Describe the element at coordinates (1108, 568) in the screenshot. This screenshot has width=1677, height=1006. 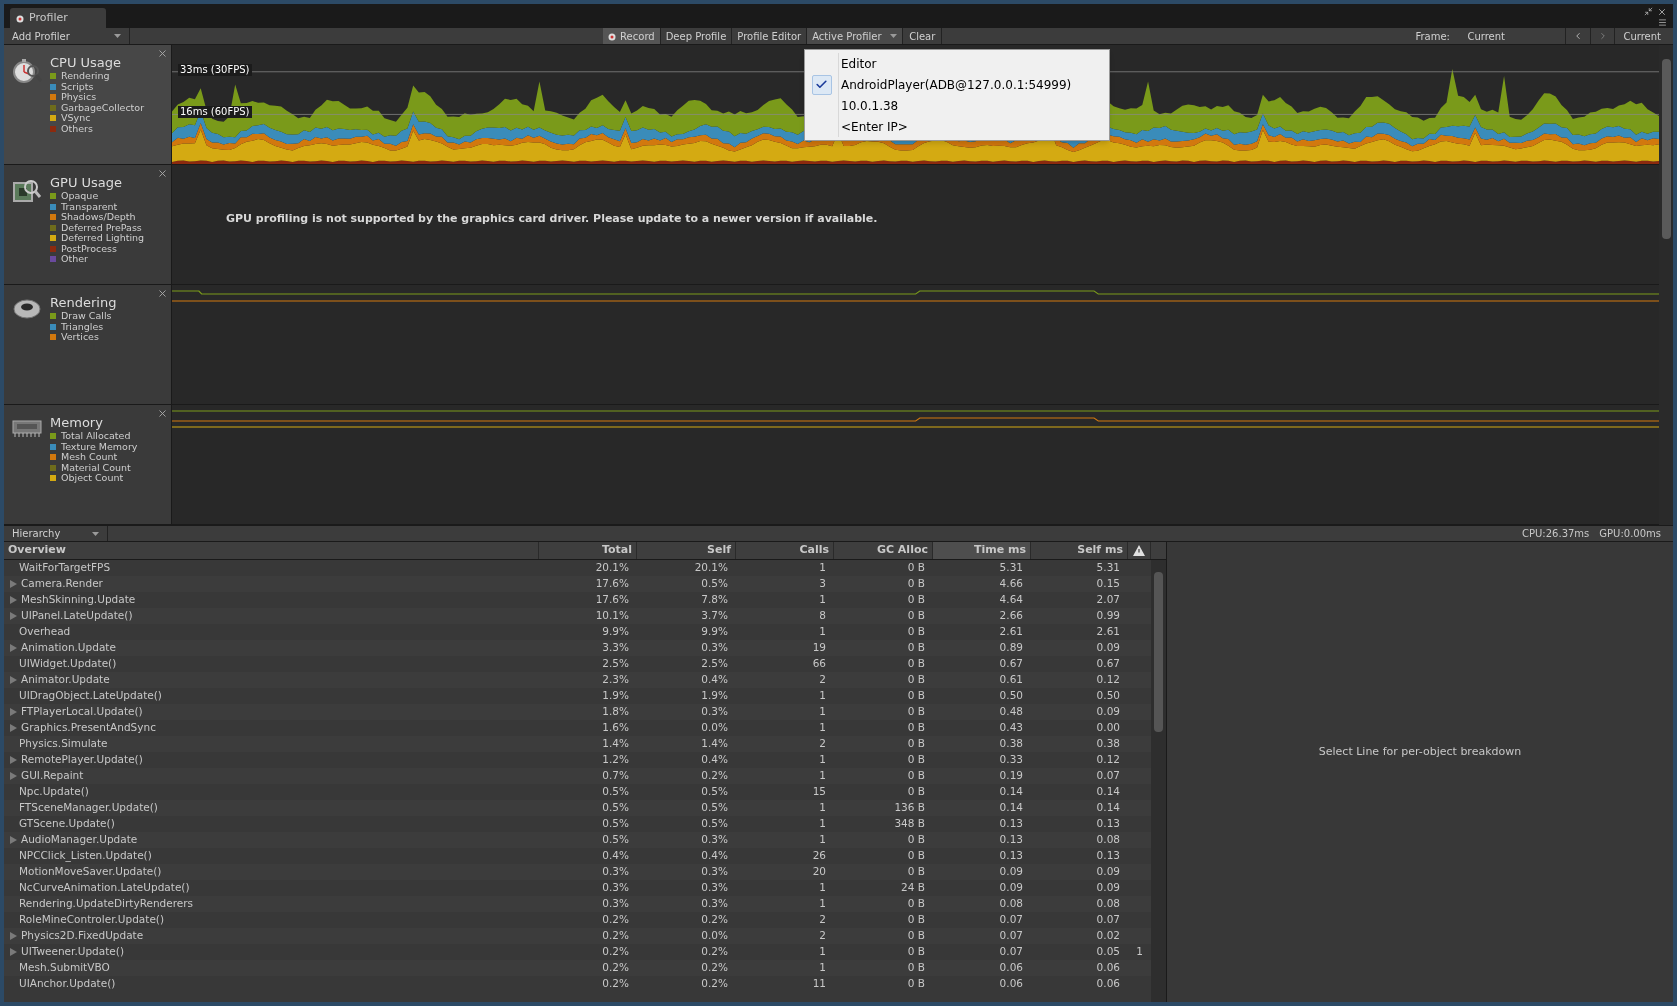
I see `table-cell-text: 5.31` at that location.